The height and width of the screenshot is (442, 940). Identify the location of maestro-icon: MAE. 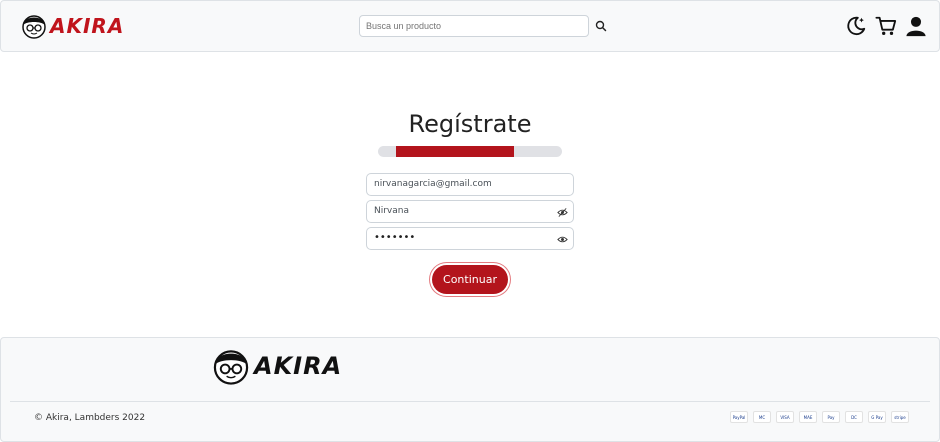
(808, 417).